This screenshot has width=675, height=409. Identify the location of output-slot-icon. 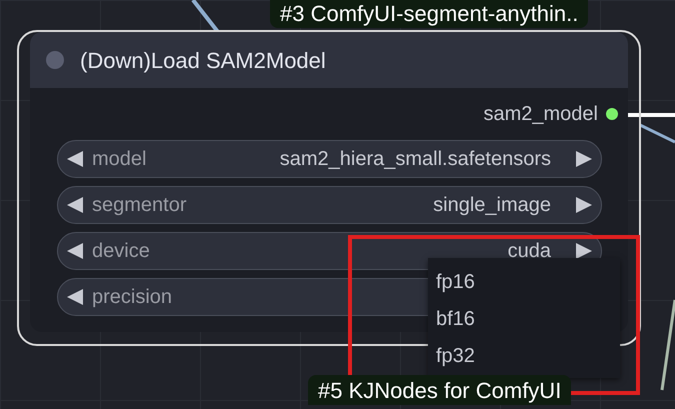
(612, 114).